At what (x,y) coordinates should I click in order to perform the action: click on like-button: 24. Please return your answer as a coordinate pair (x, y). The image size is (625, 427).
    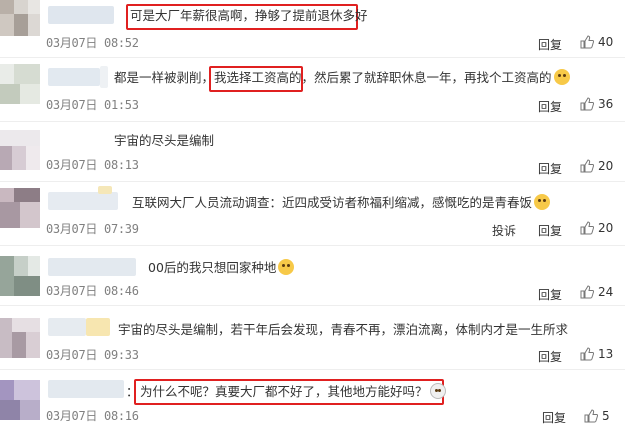
    Looking at the image, I should click on (596, 292).